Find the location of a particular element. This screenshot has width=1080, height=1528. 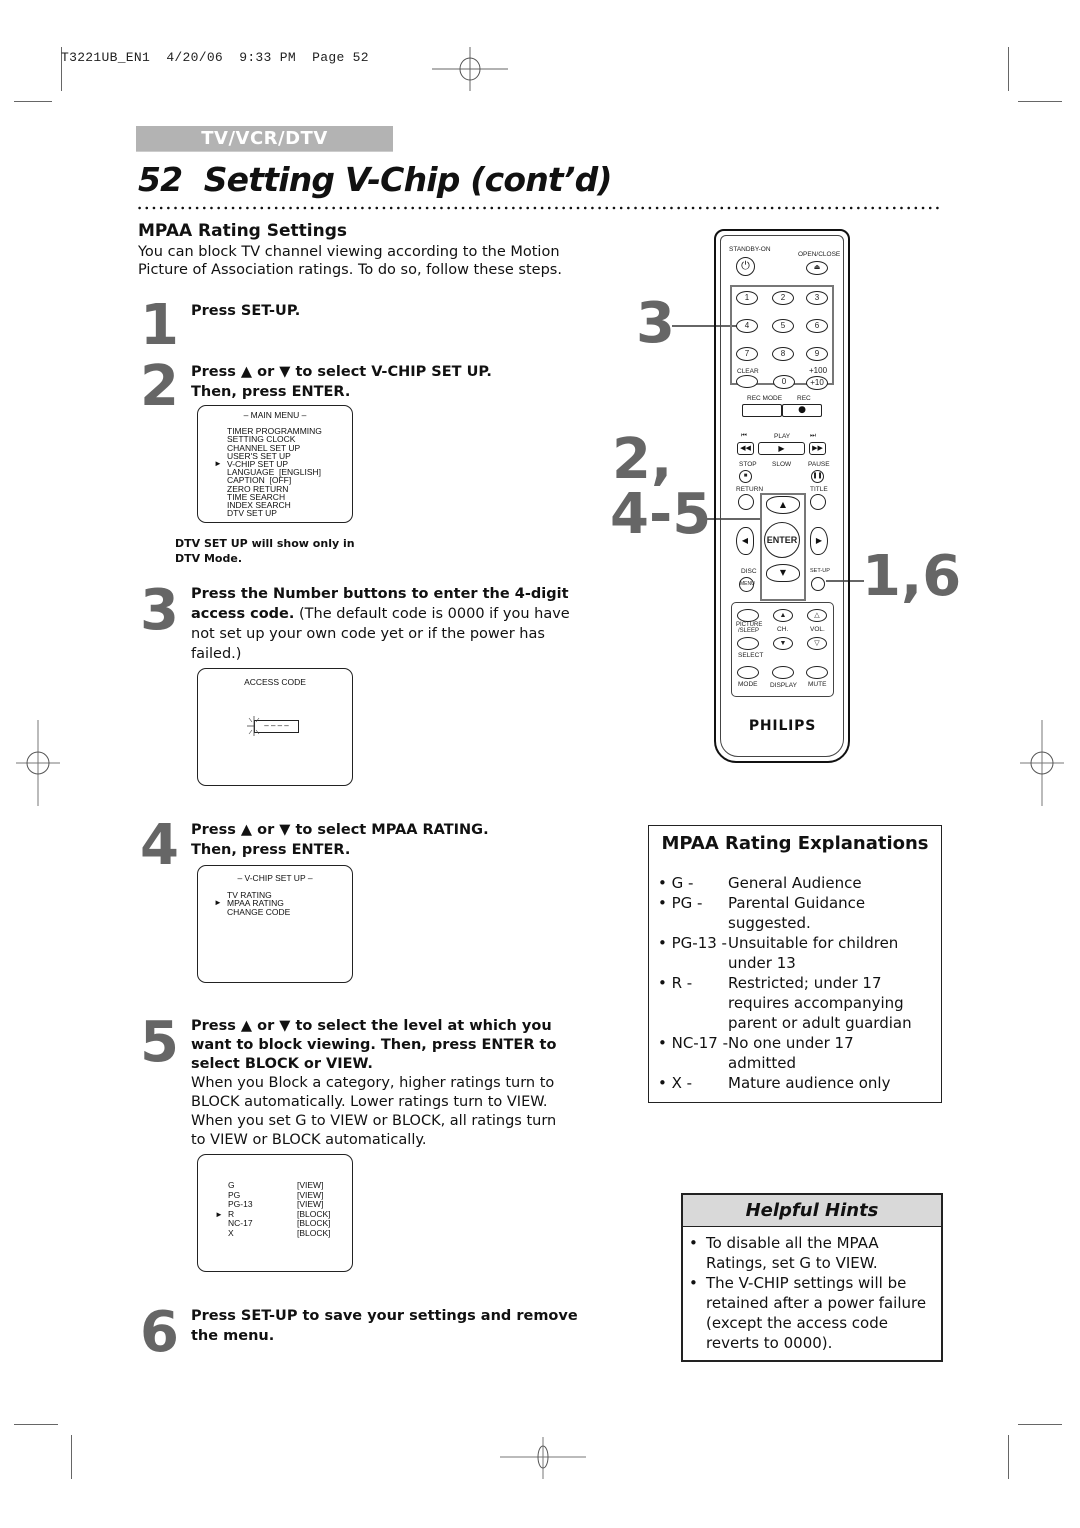

hint-line: retained after a power failure is located at coordinates (816, 1303).